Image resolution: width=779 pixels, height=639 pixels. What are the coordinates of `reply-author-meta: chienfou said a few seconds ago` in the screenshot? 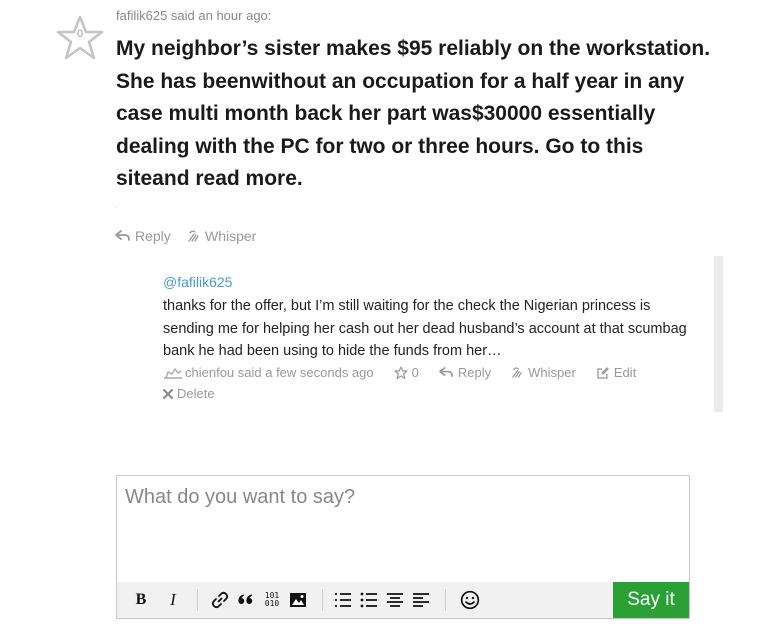 It's located at (279, 372).